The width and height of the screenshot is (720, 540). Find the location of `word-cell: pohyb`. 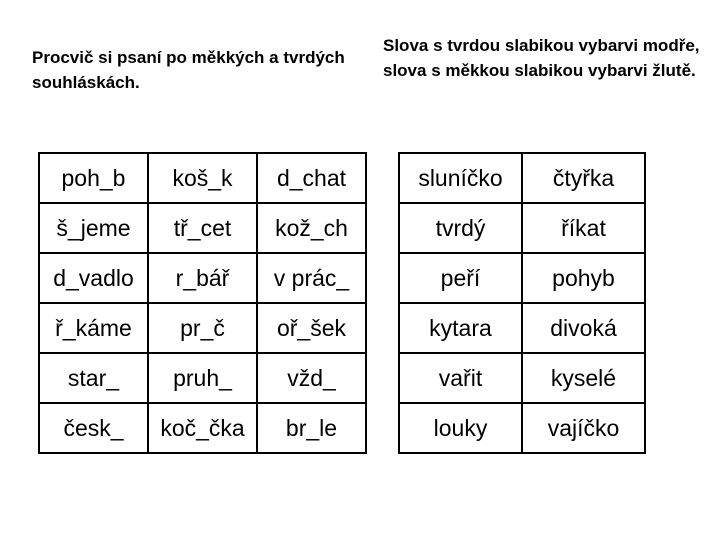

word-cell: pohyb is located at coordinates (583, 278).